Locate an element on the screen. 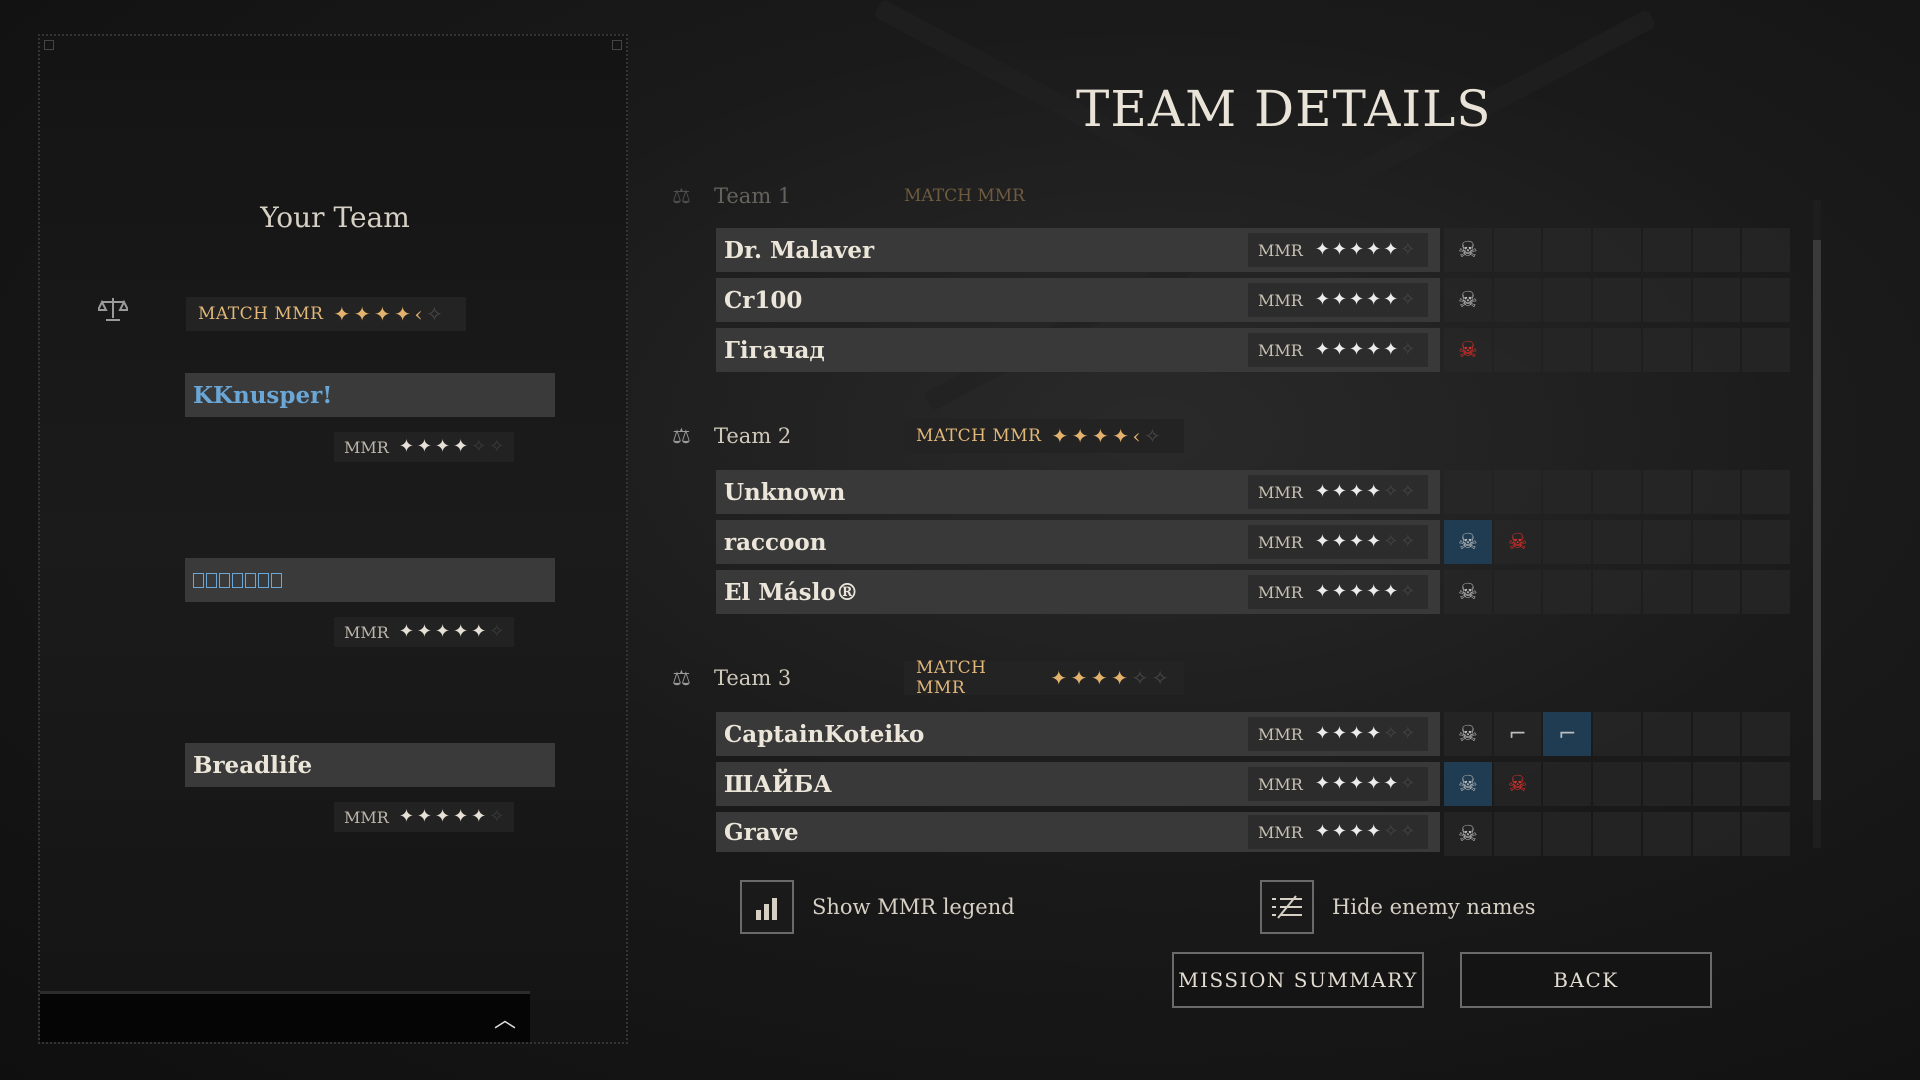 This screenshot has width=1920, height=1080. show-mmr-legend-toggle: Show MMR legend is located at coordinates (877, 907).